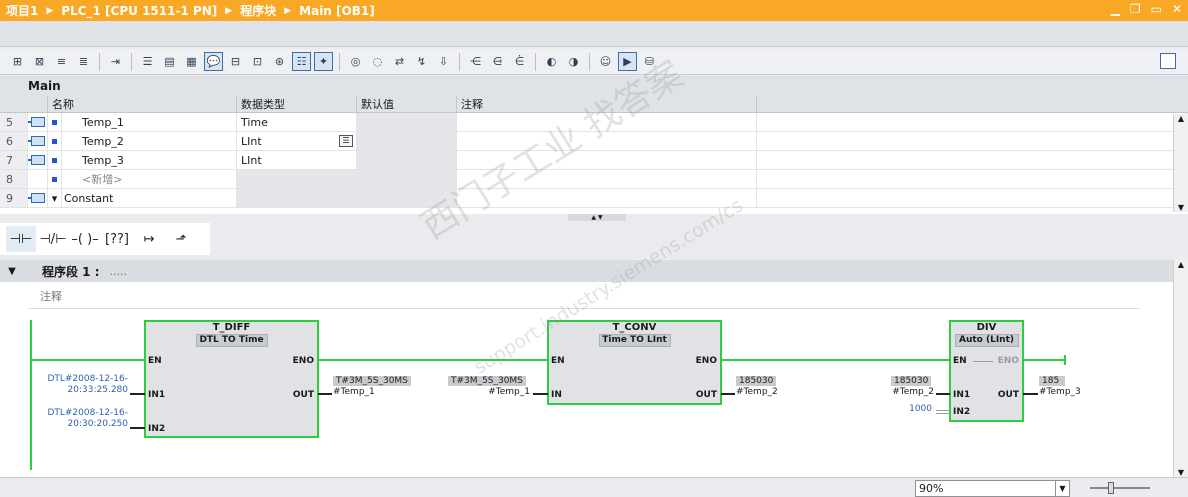 This screenshot has width=1188, height=497. What do you see at coordinates (21, 239) in the screenshot?
I see `normally-open-contact-icon: ⊣⊢` at bounding box center [21, 239].